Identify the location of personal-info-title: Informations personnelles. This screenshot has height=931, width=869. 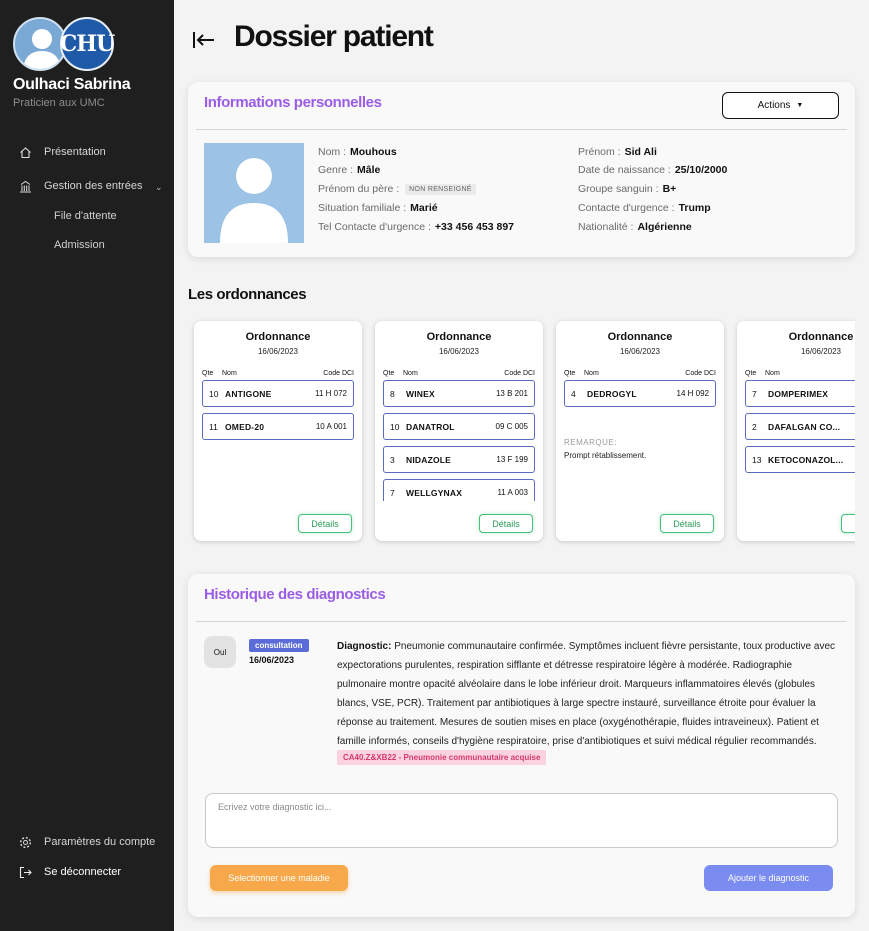
(293, 102).